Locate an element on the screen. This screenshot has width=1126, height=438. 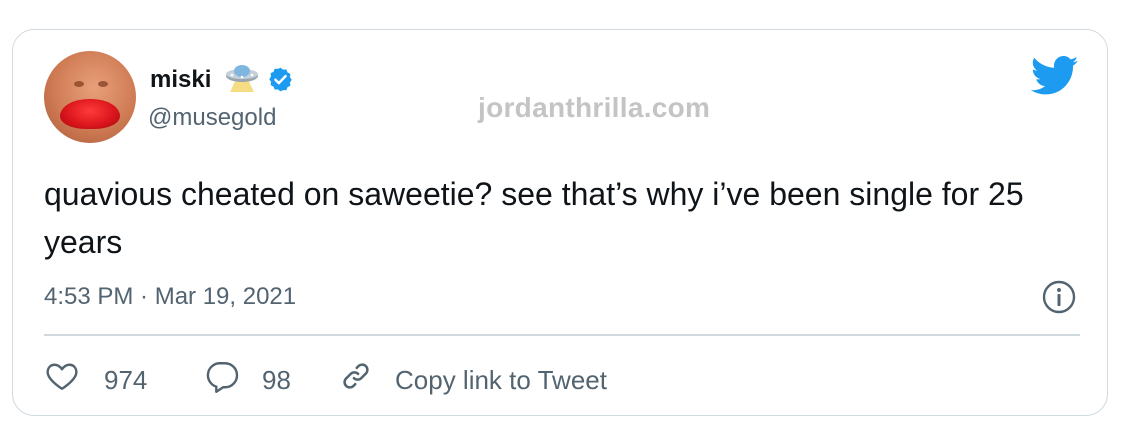
copy-link-label: Copy link to Tweet is located at coordinates (501, 380).